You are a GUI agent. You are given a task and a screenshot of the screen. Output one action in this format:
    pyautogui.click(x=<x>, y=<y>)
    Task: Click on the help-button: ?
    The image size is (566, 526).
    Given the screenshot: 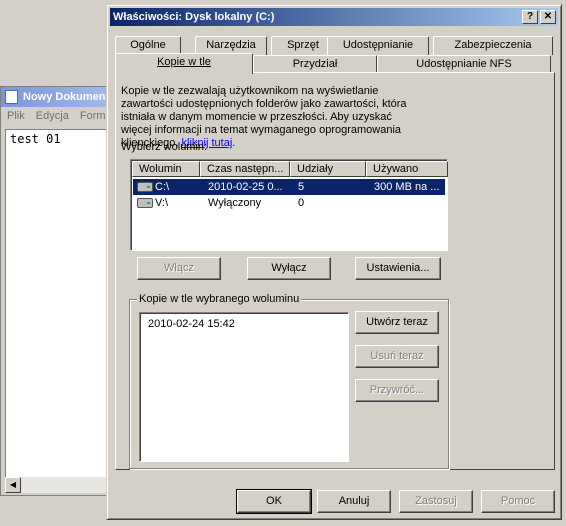 What is the action you would take?
    pyautogui.click(x=530, y=17)
    